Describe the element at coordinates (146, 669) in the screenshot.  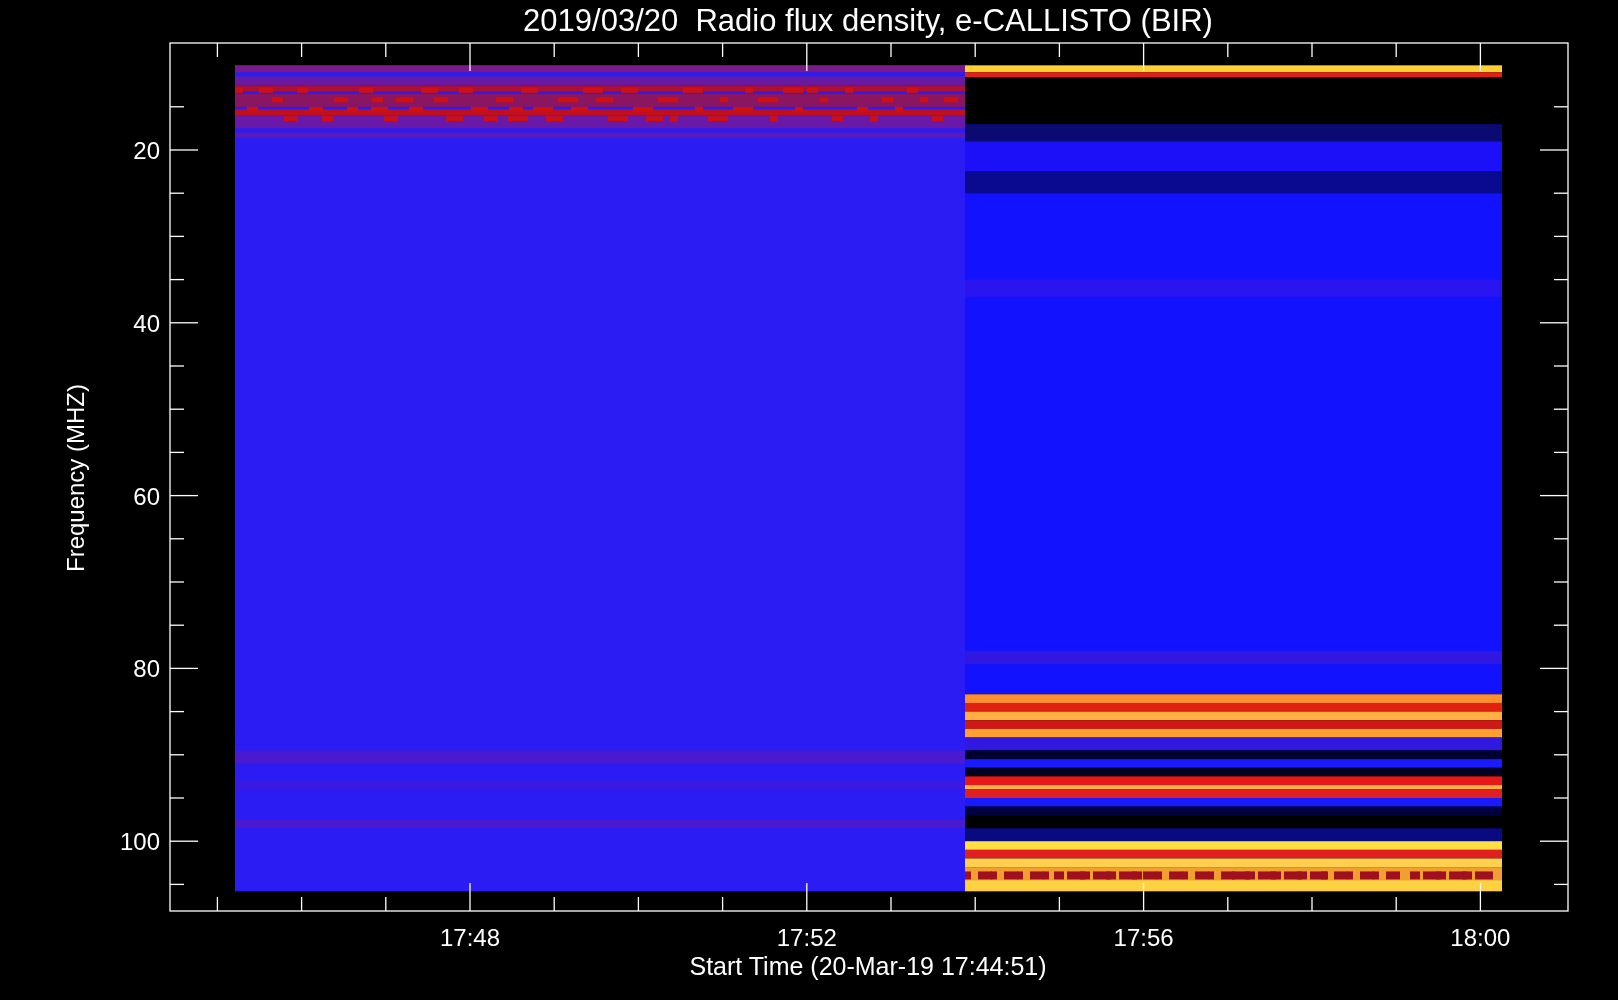
I see `y-tick-label: 80` at that location.